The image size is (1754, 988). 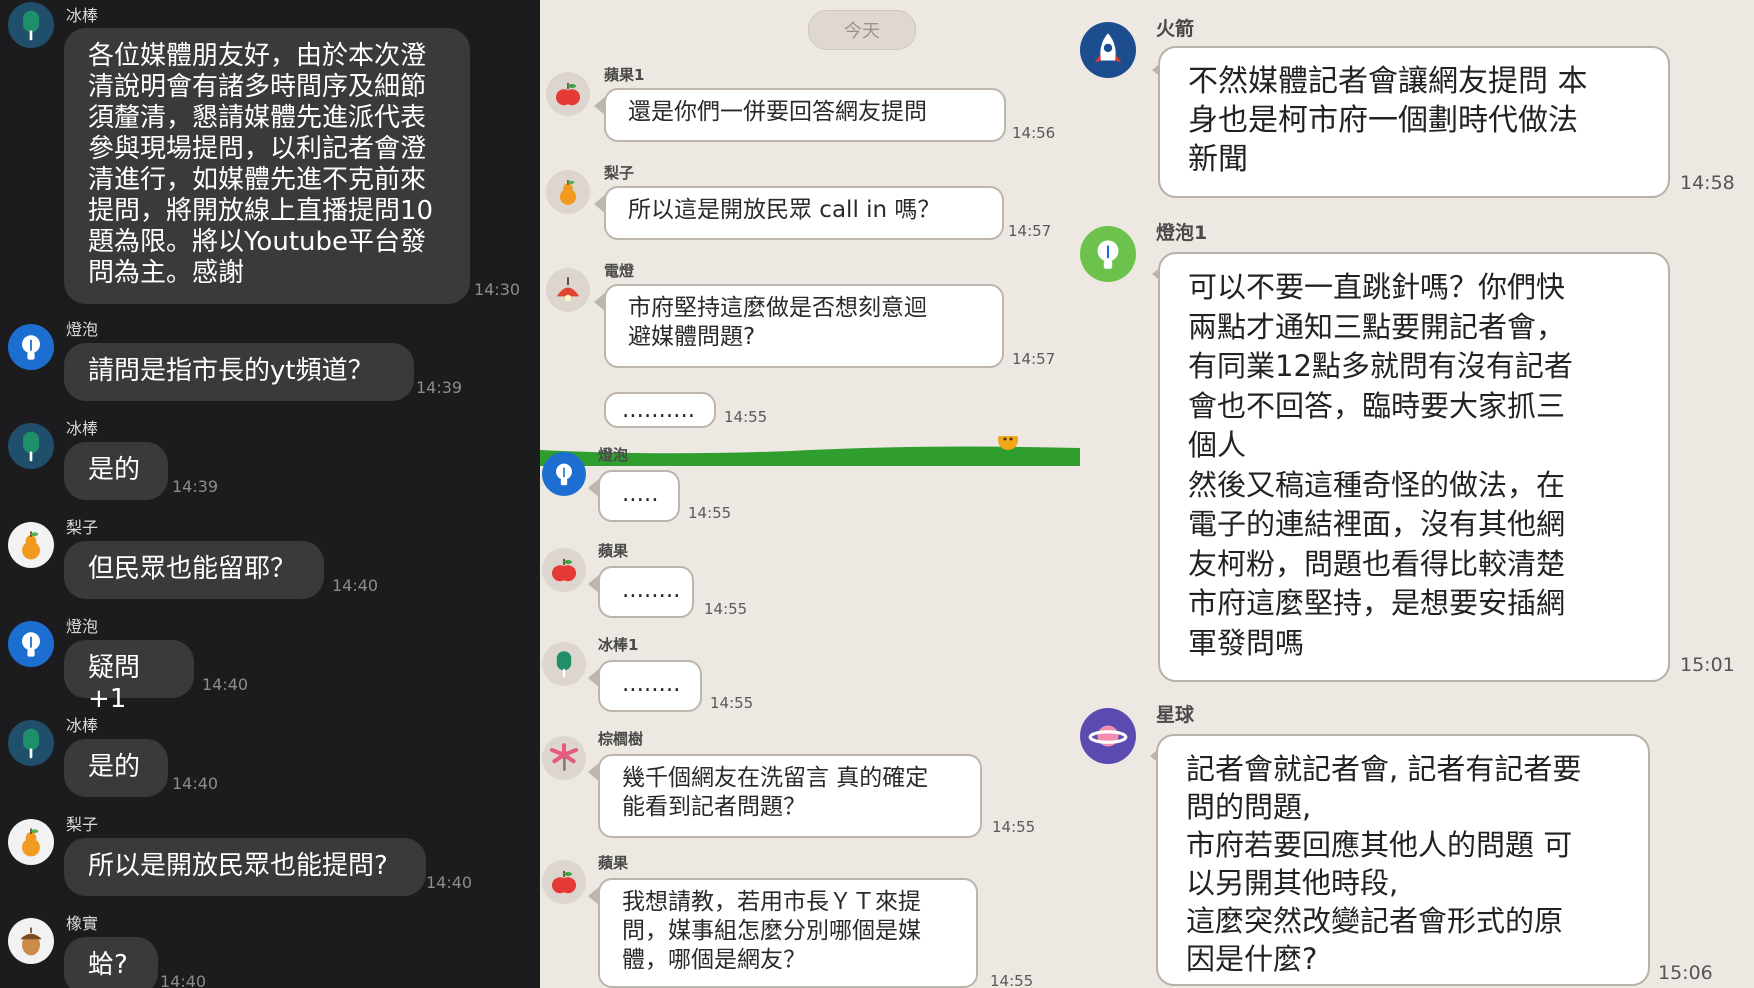 I want to click on message-item: 橡實 蛤? 14:40, so click(x=268, y=949).